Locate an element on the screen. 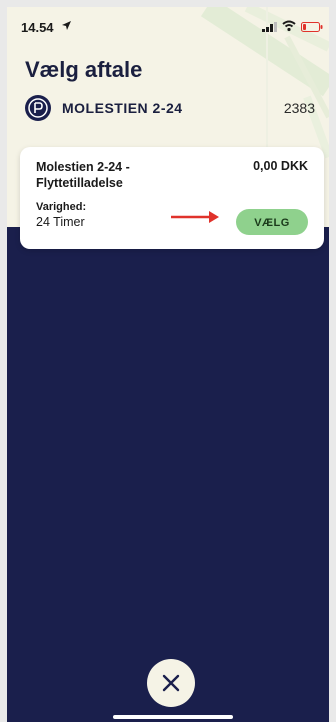 The height and width of the screenshot is (722, 336). battery-icon is located at coordinates (312, 27).